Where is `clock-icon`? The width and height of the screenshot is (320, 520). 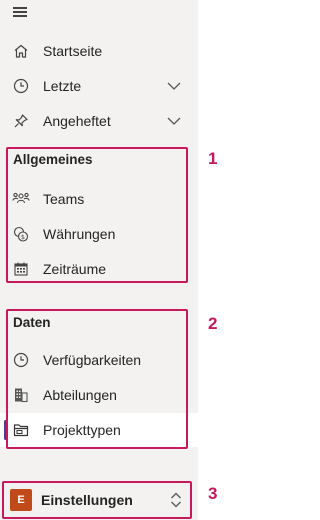 clock-icon is located at coordinates (21, 86).